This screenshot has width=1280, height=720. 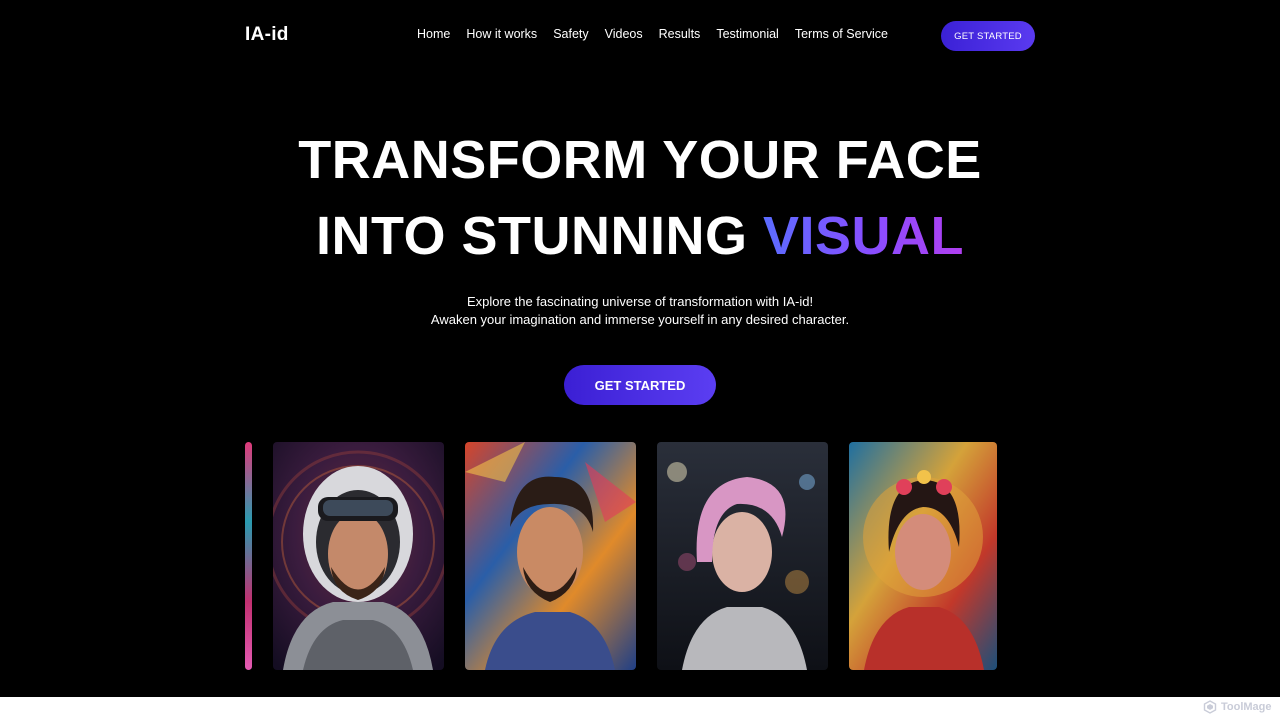 What do you see at coordinates (624, 34) in the screenshot?
I see `nav-videos: Videos` at bounding box center [624, 34].